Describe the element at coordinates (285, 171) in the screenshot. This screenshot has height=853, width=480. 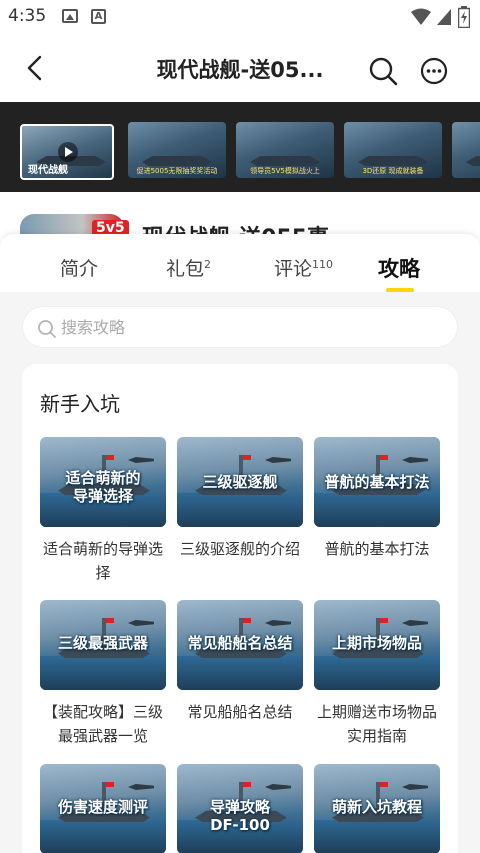
I see `screenshot-caption: 领导员5V5模拟战火上` at that location.